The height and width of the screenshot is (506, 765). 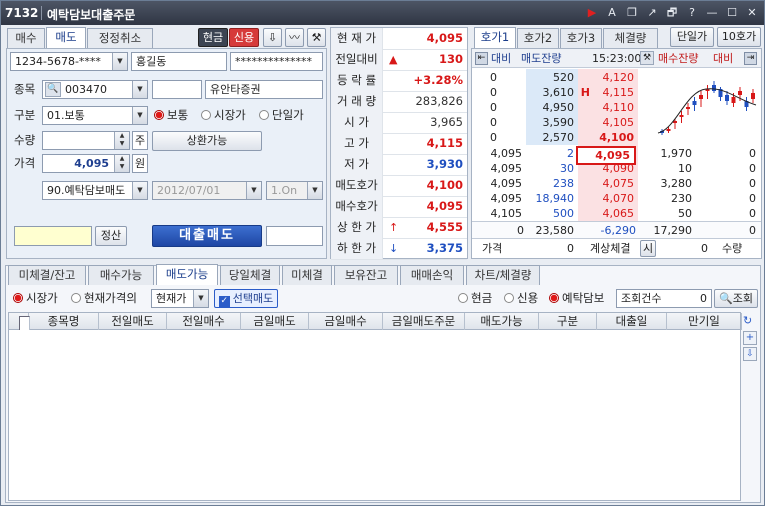 I want to click on expand-icon: ⇤, so click(x=481, y=58).